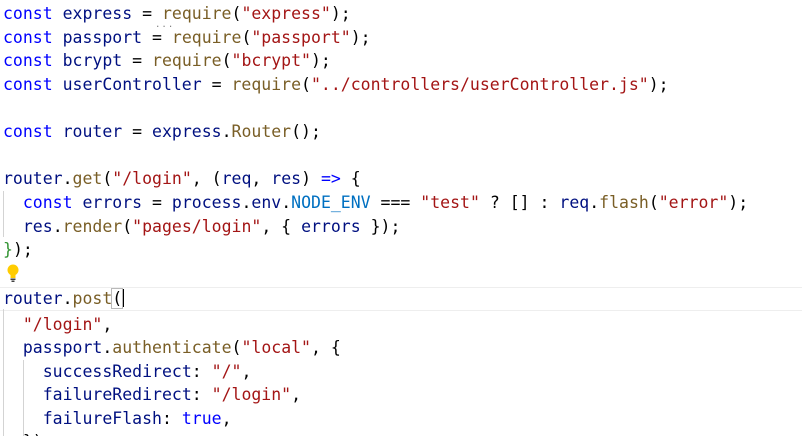 The width and height of the screenshot is (802, 436). Describe the element at coordinates (266, 202) in the screenshot. I see `identifier-token: env` at that location.